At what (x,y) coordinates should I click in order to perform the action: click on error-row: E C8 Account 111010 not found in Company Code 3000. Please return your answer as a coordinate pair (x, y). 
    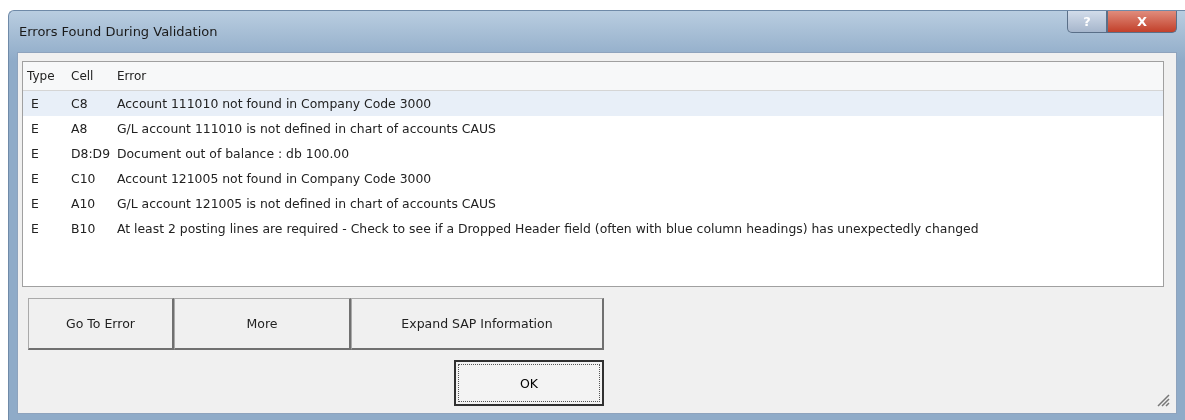
    Looking at the image, I should click on (593, 103).